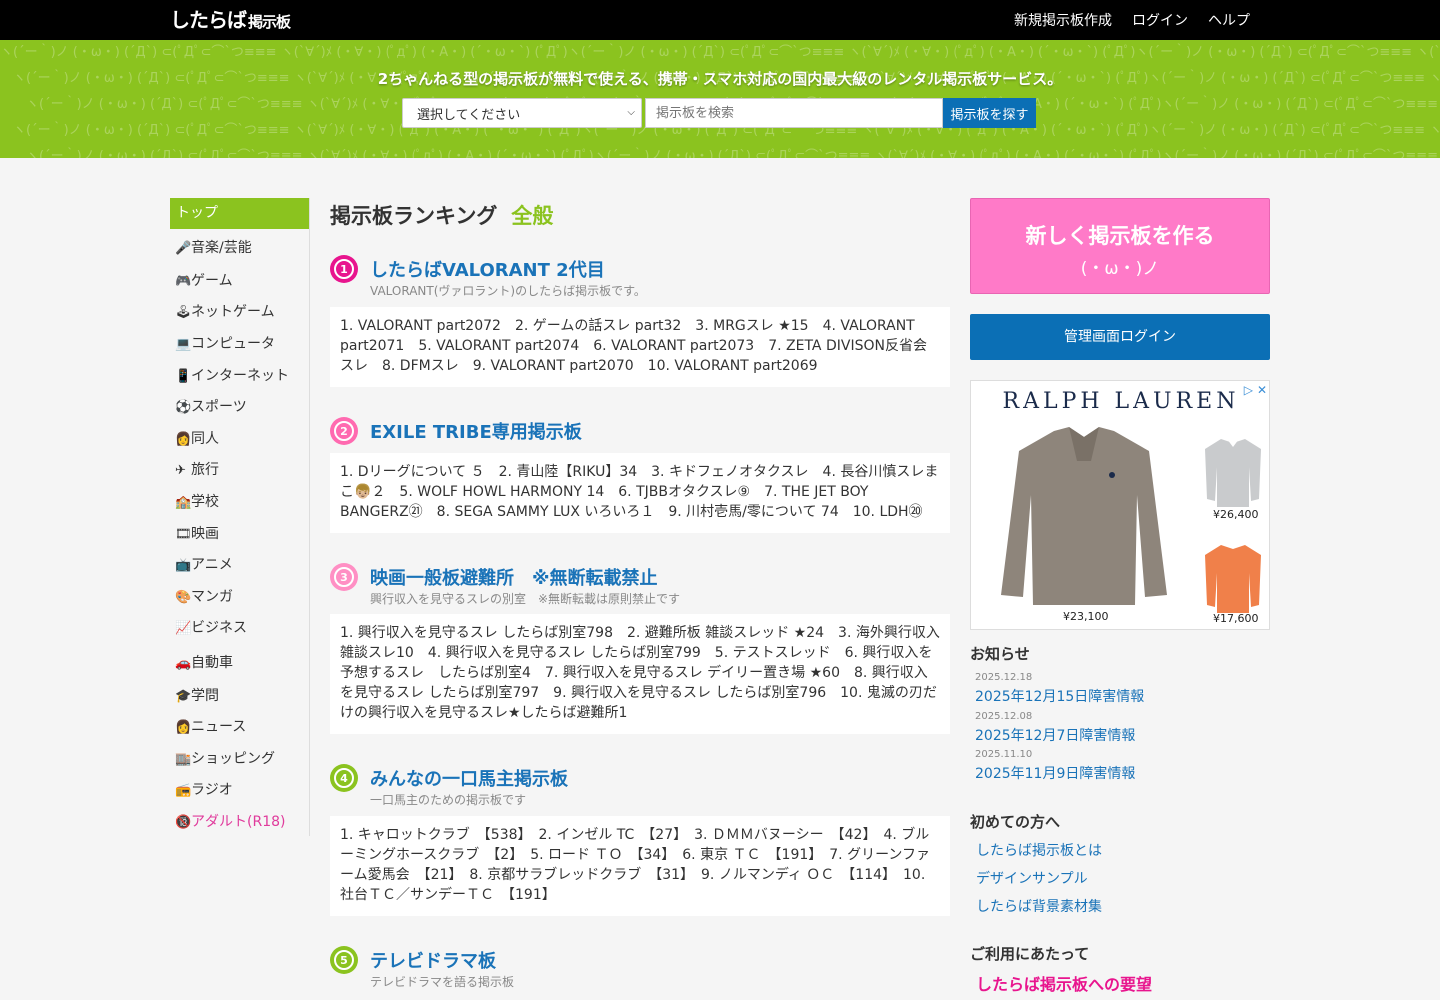  I want to click on board-title-link: したらばVALORANT 2代目, so click(487, 269).